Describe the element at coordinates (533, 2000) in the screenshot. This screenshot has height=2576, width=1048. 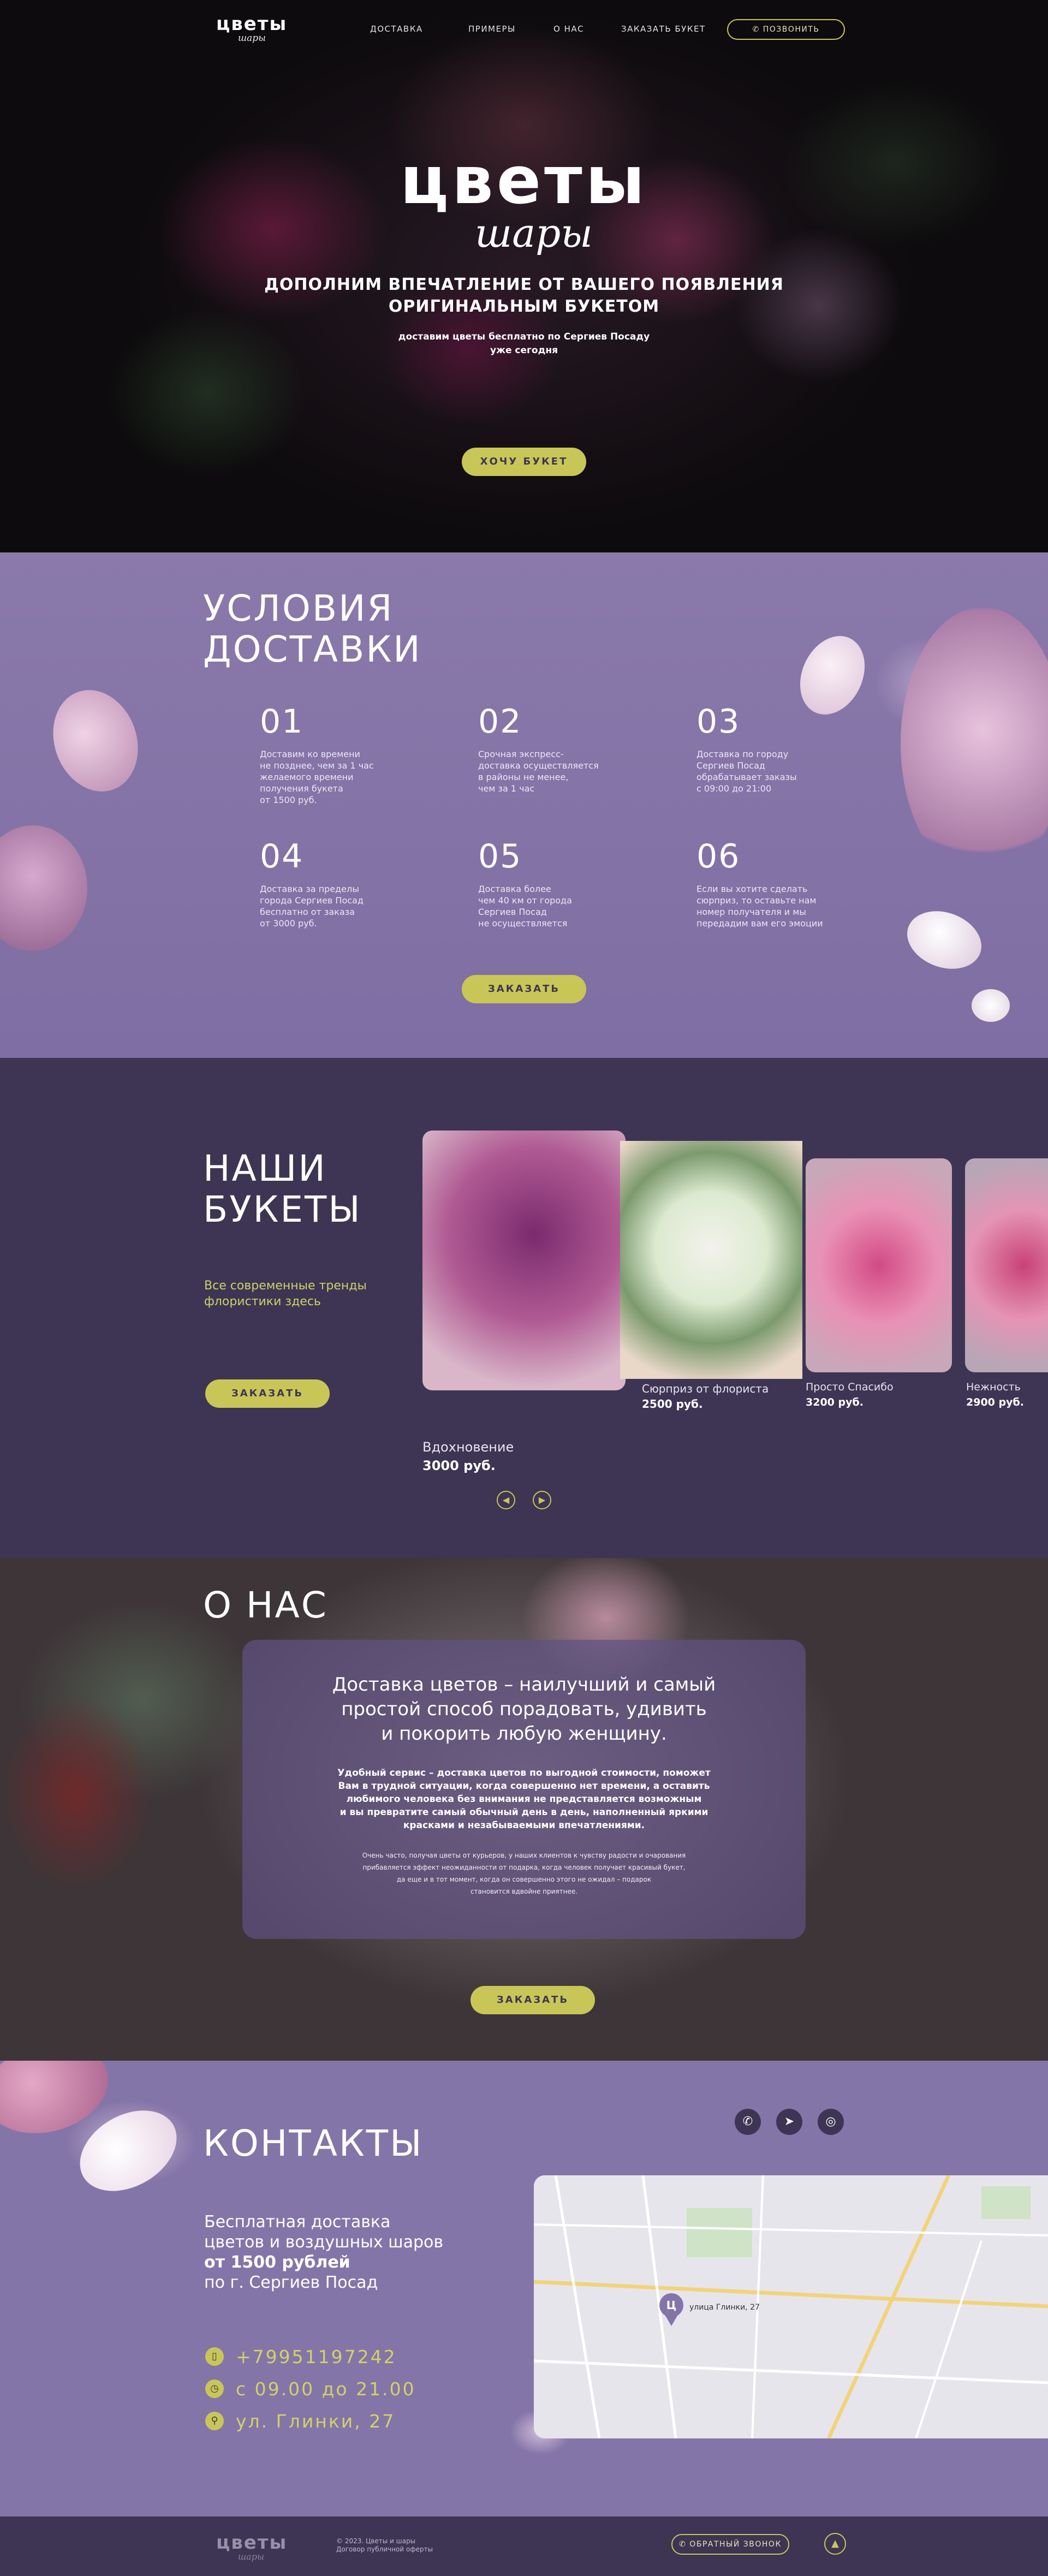
I see `about-order-button: ЗАКАЗАТЬ` at that location.